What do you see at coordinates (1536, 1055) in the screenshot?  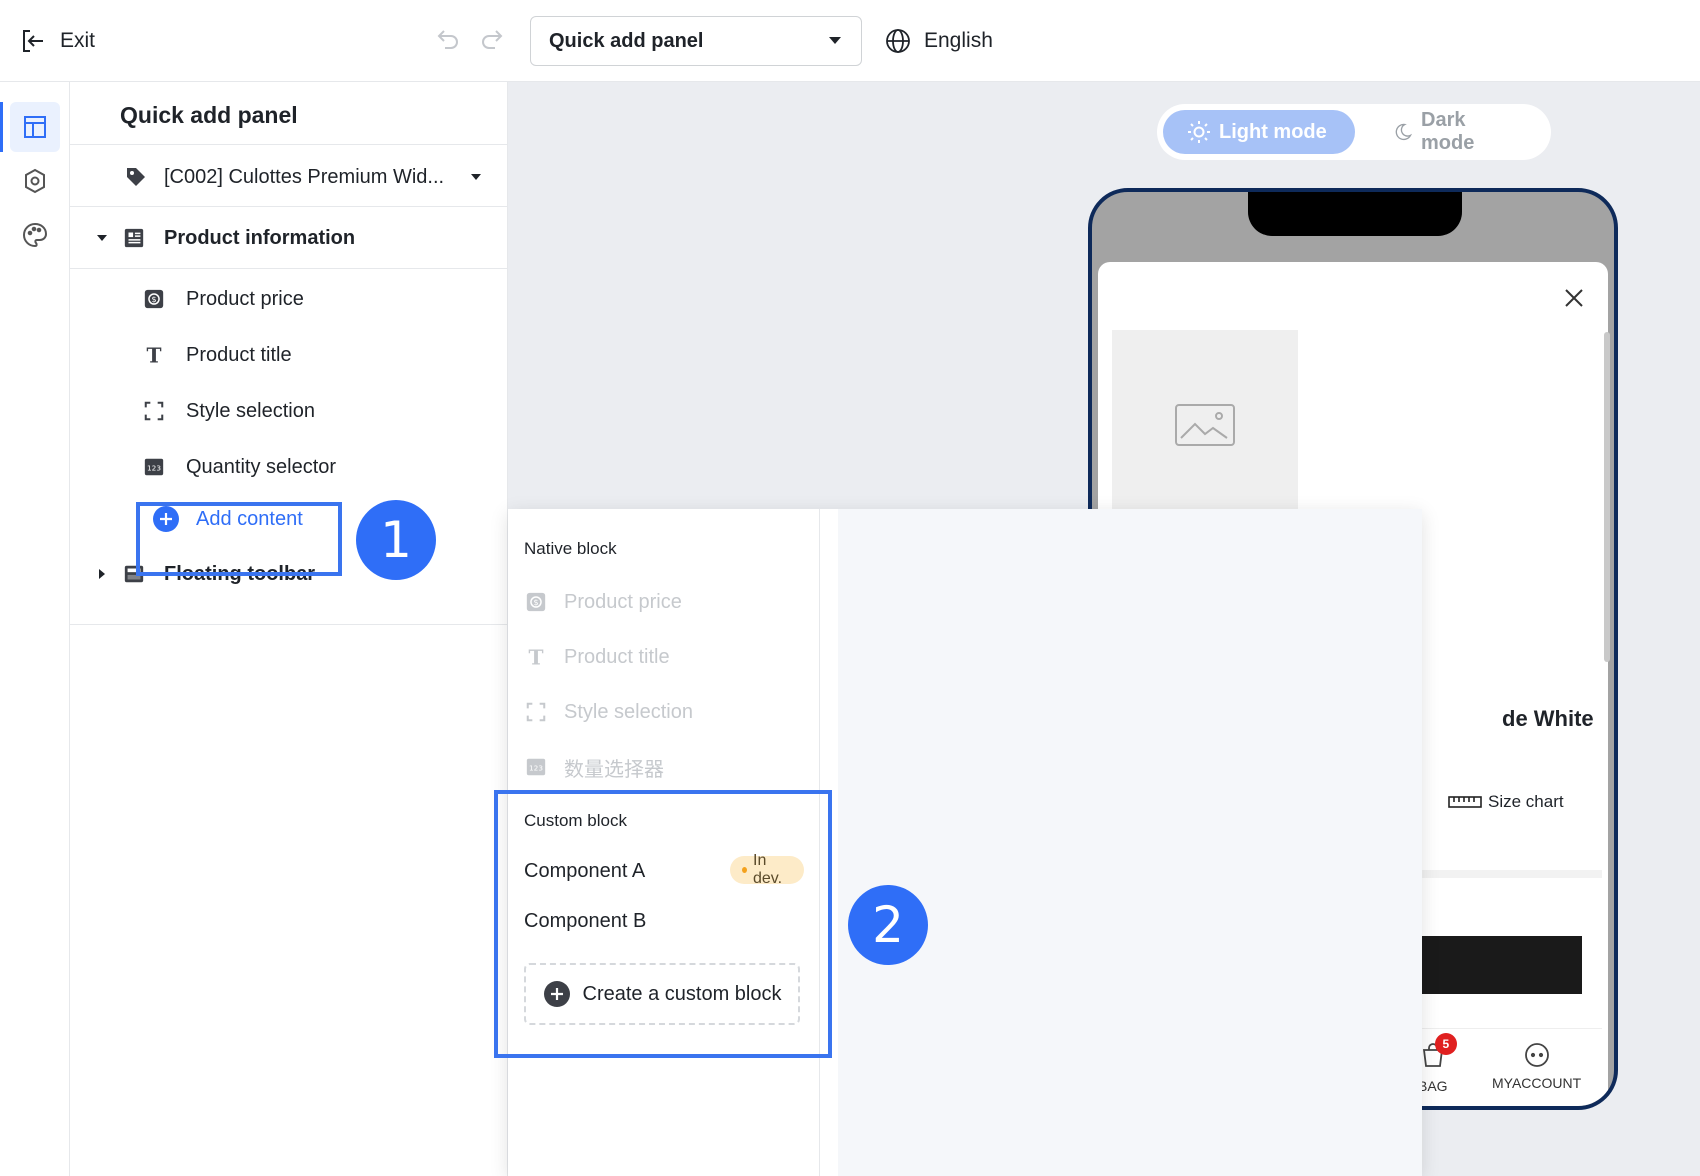 I see `account-icon` at bounding box center [1536, 1055].